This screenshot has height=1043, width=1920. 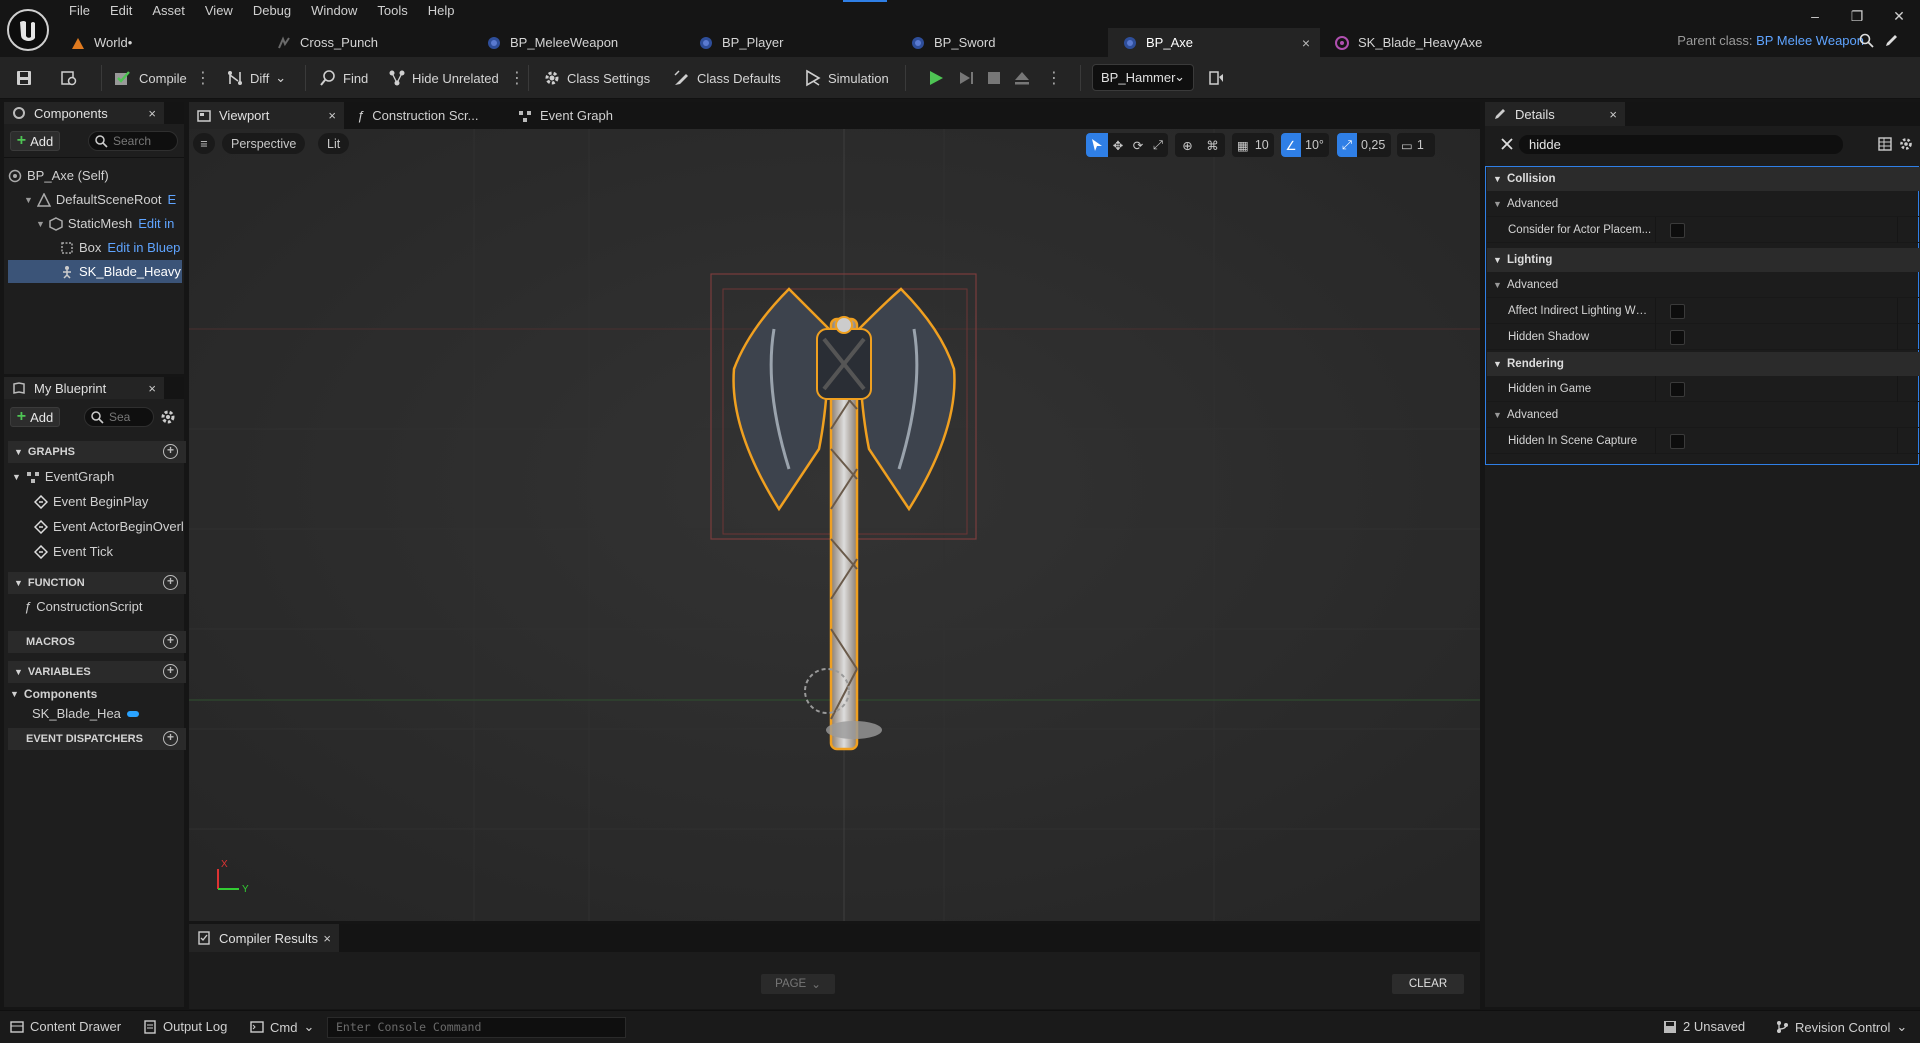 I want to click on tab-world: World•, so click(x=159, y=42).